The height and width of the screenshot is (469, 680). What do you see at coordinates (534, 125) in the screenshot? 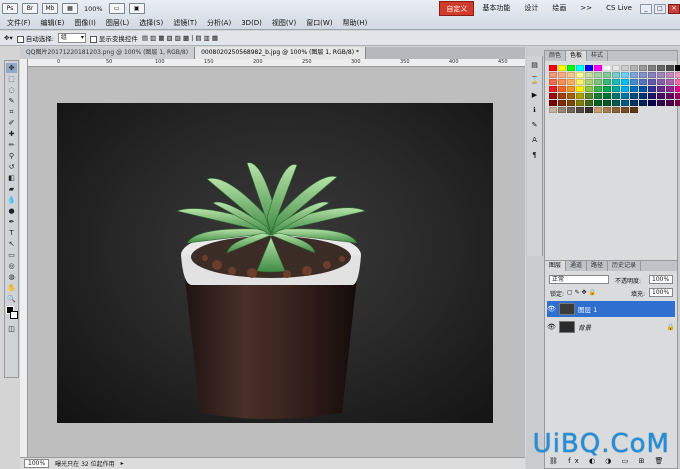
I see `brush-panel-icon: ✎` at bounding box center [534, 125].